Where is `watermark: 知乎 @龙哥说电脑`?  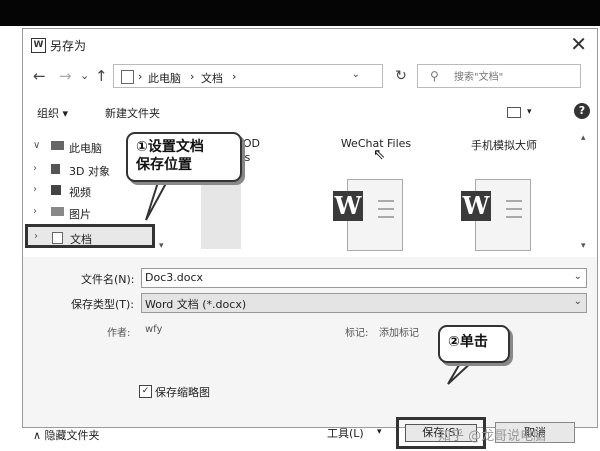 watermark: 知乎 @龙哥说电脑 is located at coordinates (492, 436).